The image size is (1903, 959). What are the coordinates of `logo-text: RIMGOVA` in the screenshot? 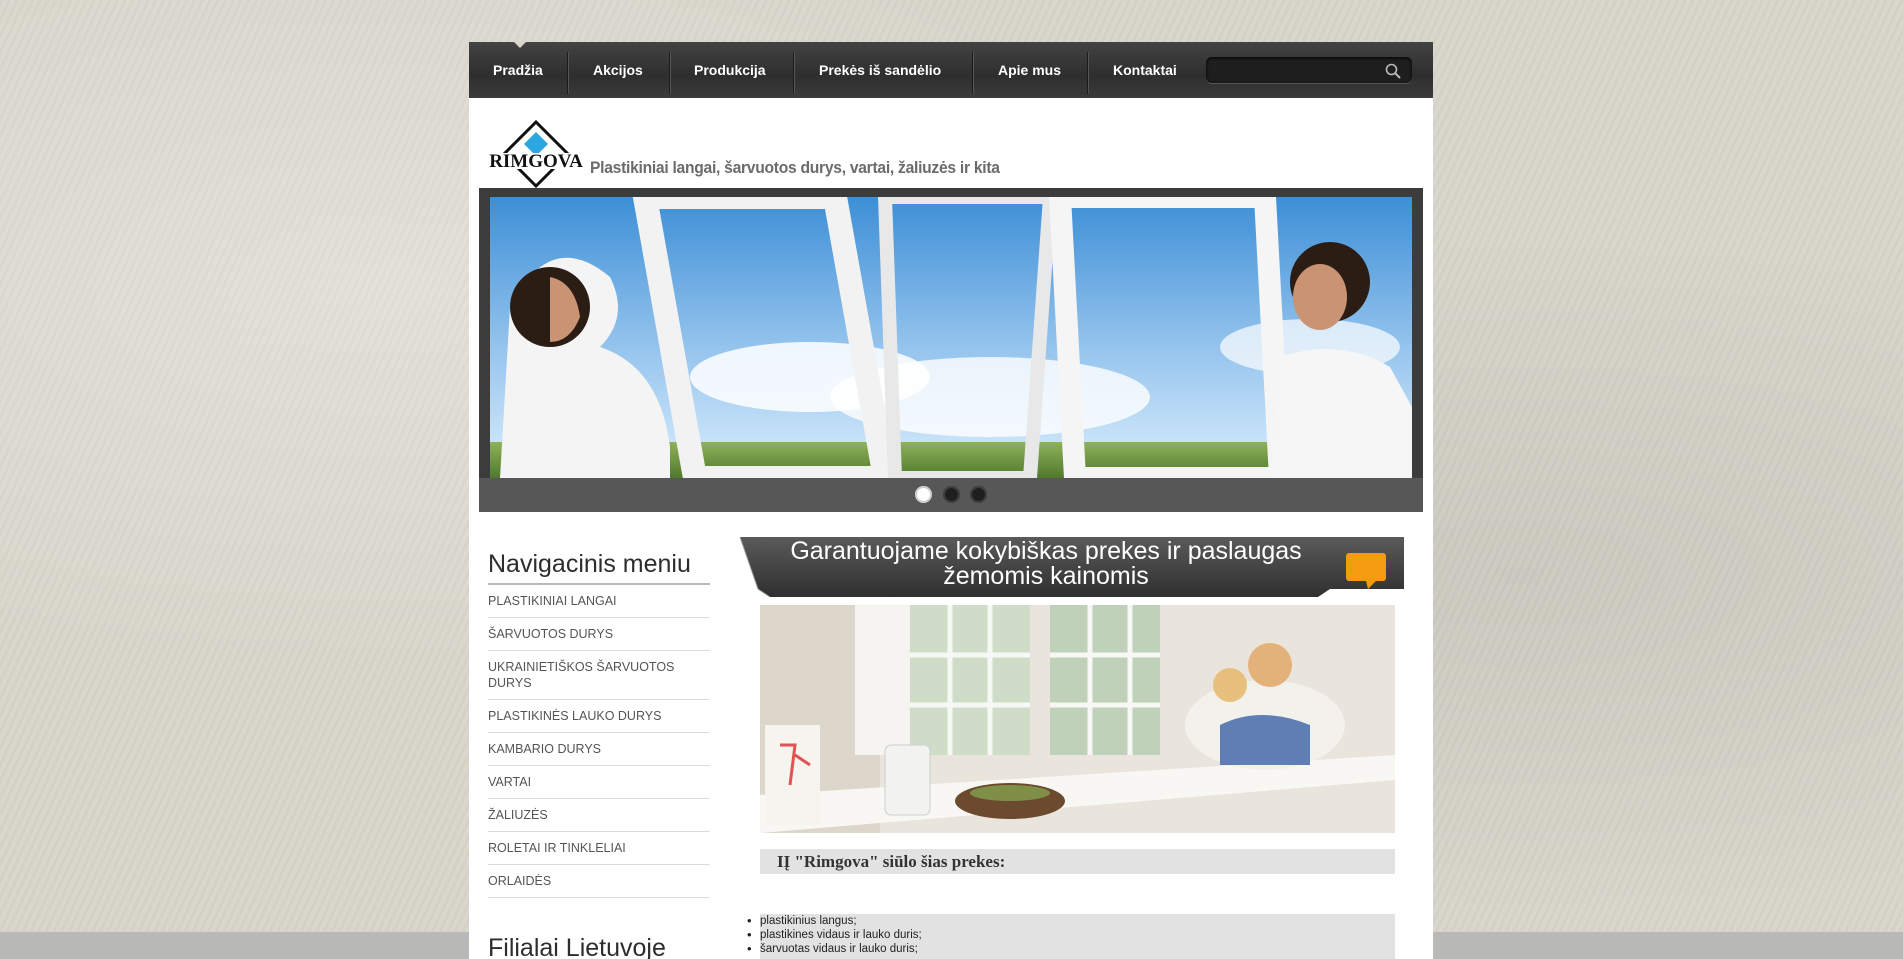 It's located at (536, 161).